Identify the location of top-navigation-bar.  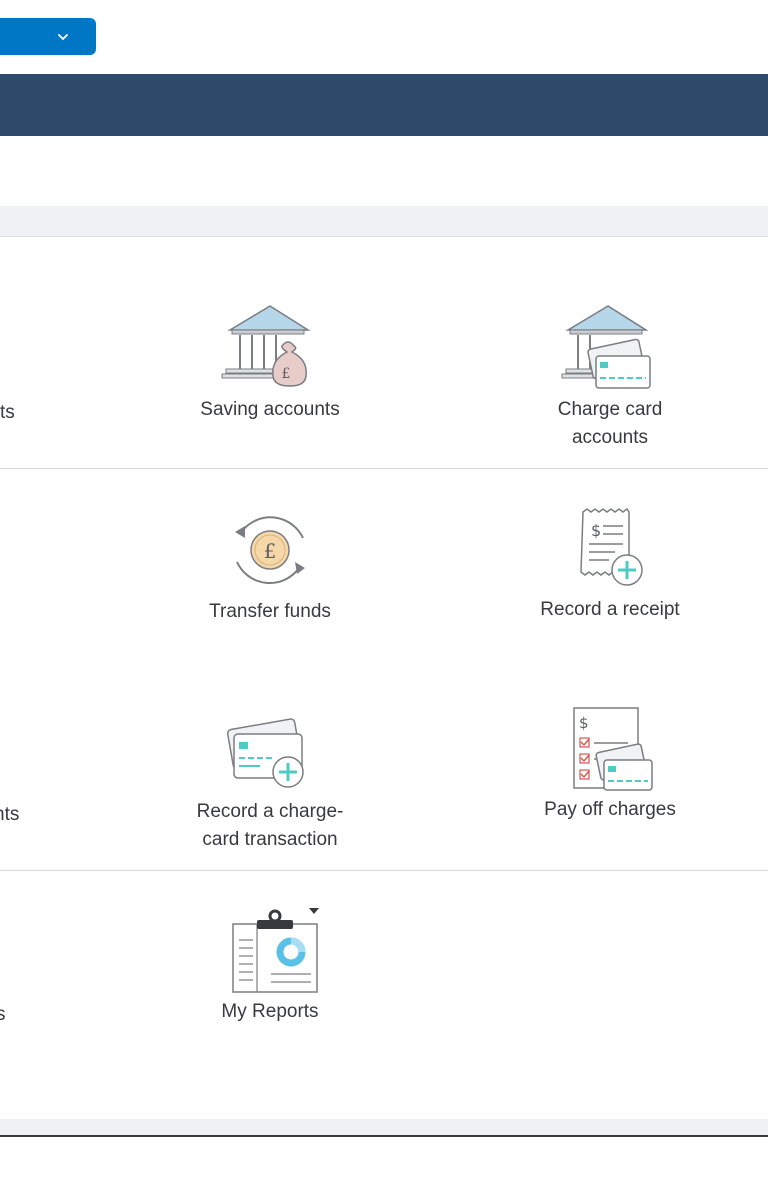
(384, 105).